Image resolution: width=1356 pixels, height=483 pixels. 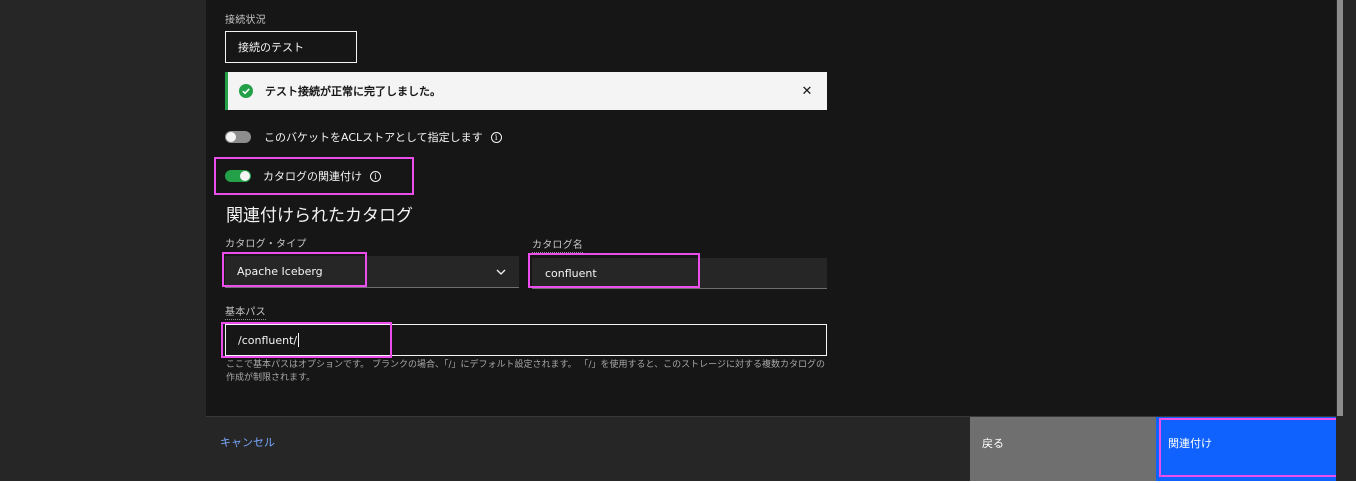 I want to click on notification-message: テスト接続が正常に完了しました。, so click(x=353, y=91).